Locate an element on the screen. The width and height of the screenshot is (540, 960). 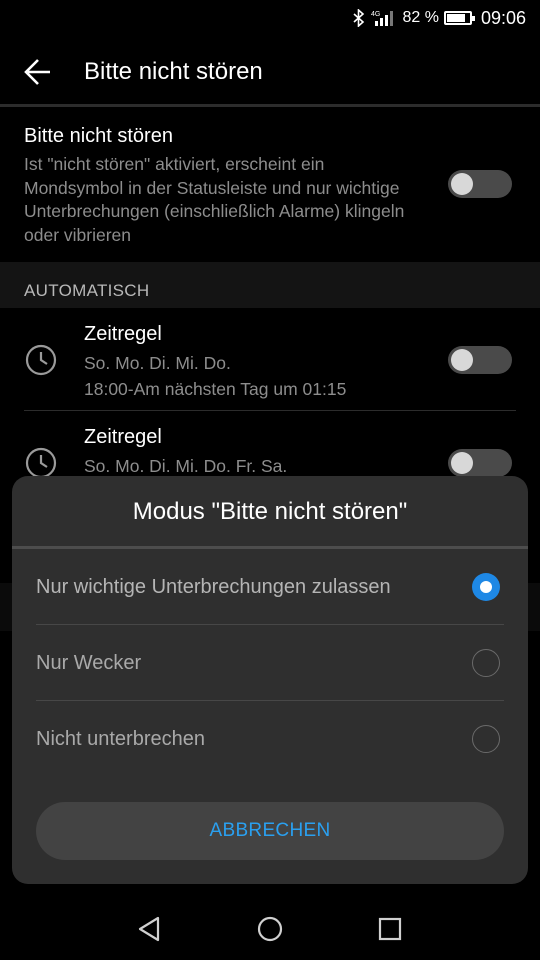
page-title: Bitte nicht stören is located at coordinates (173, 71).